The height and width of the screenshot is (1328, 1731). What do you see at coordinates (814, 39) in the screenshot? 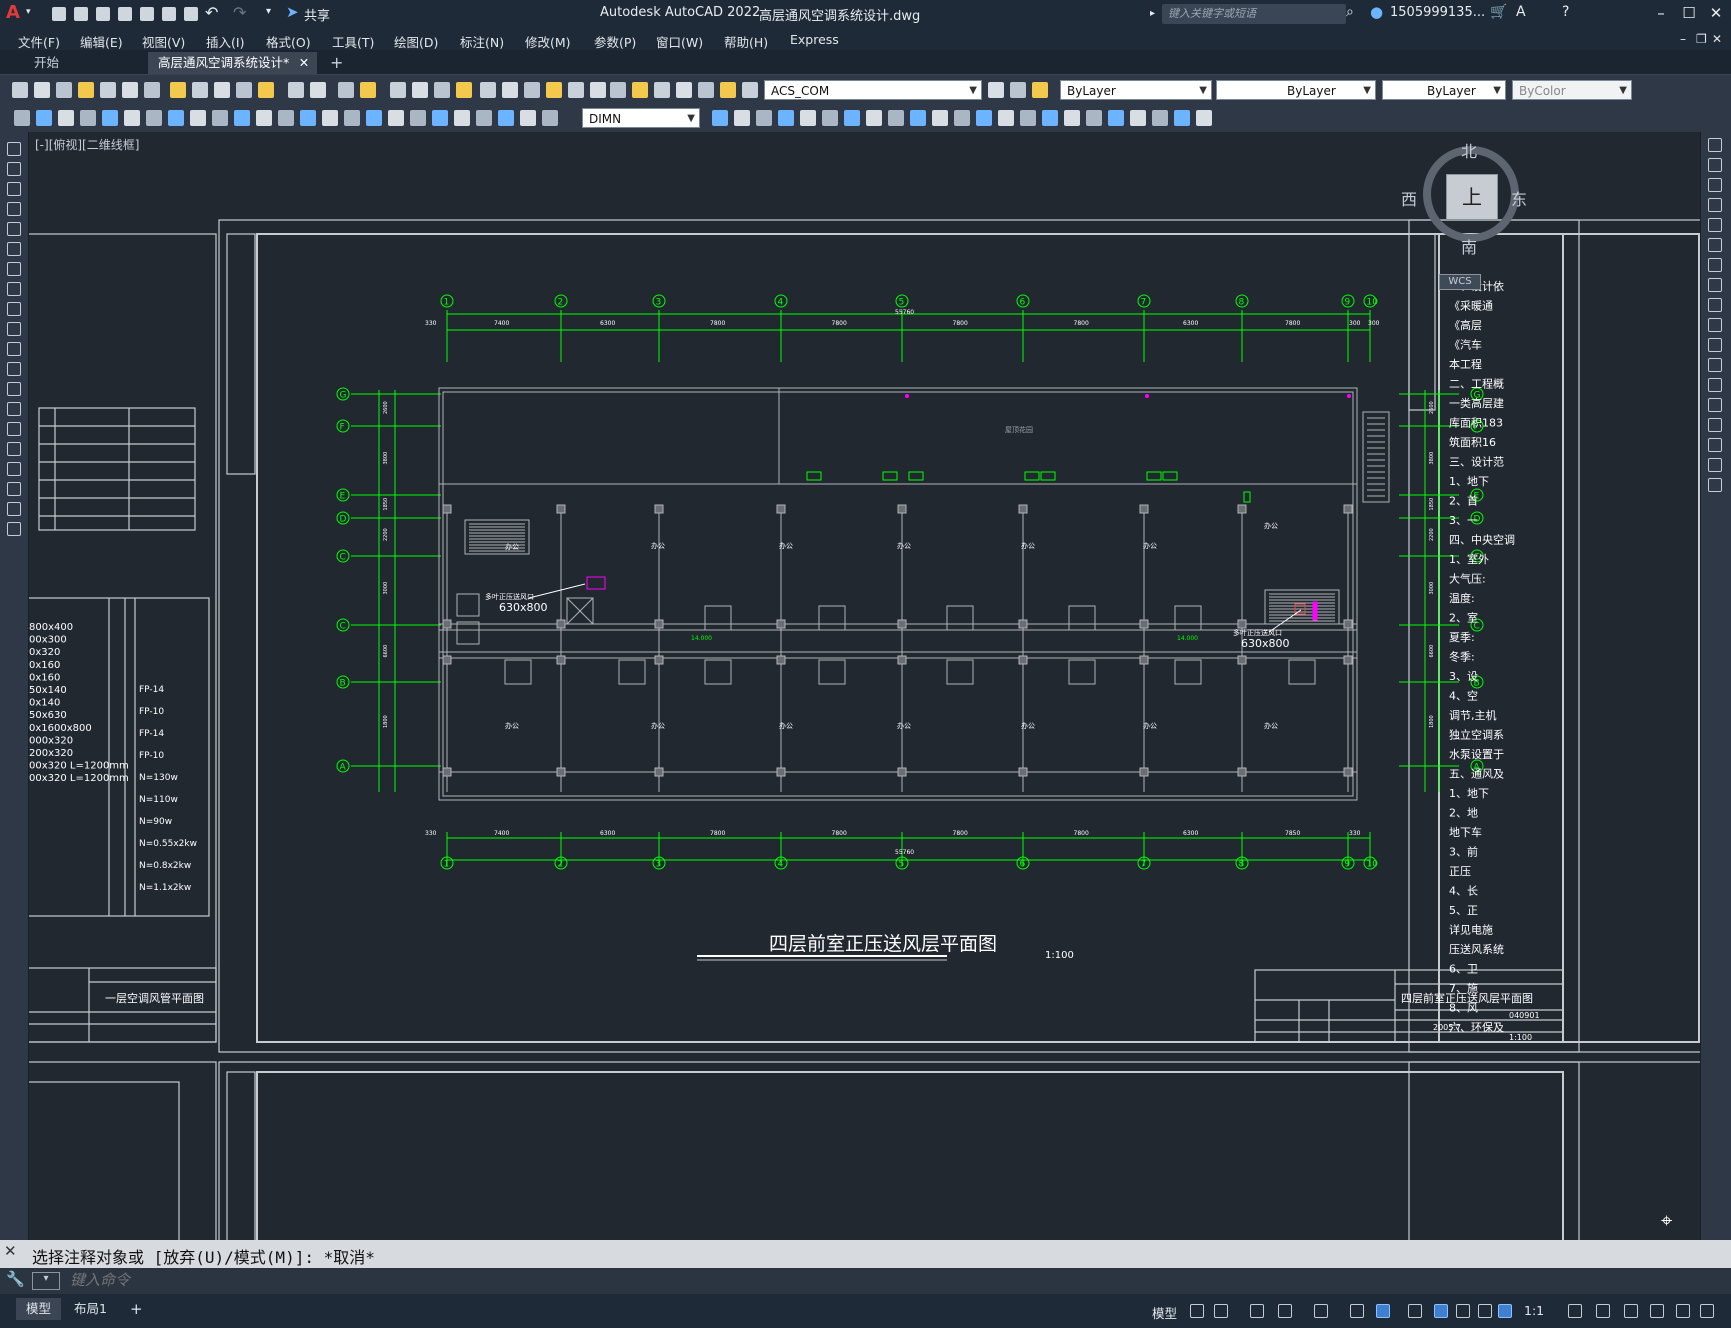
I see `menu-express: Express` at bounding box center [814, 39].